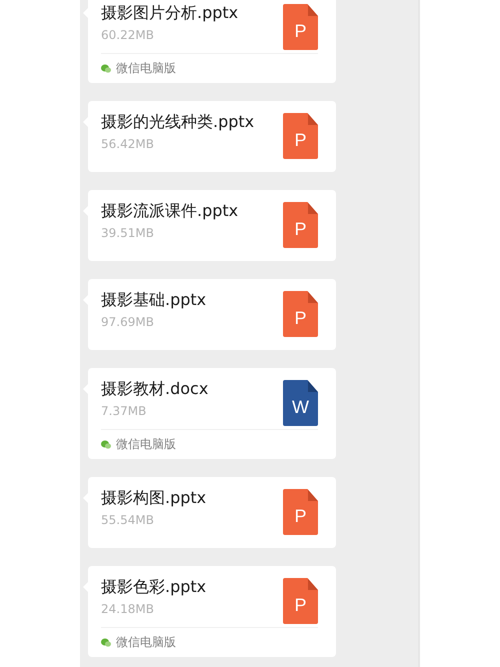  I want to click on file-size: 24.18MB, so click(128, 609).